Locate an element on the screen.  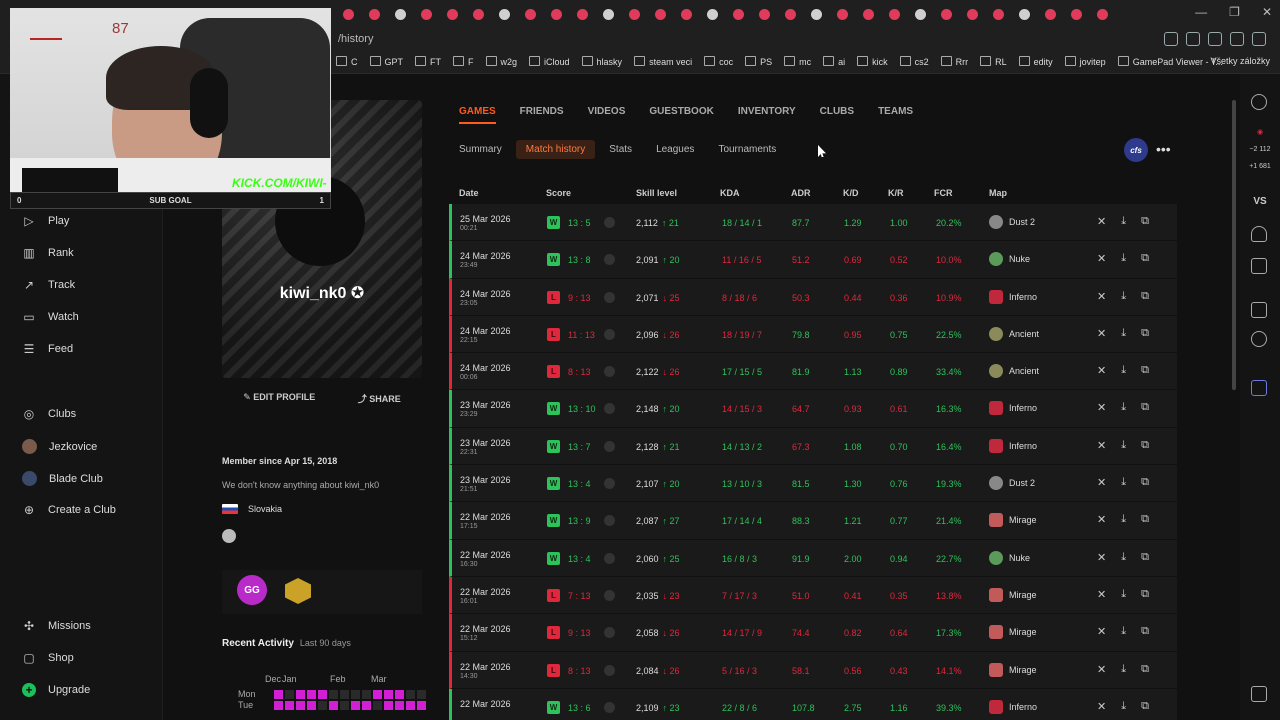
chat-icon is located at coordinates (1259, 694).